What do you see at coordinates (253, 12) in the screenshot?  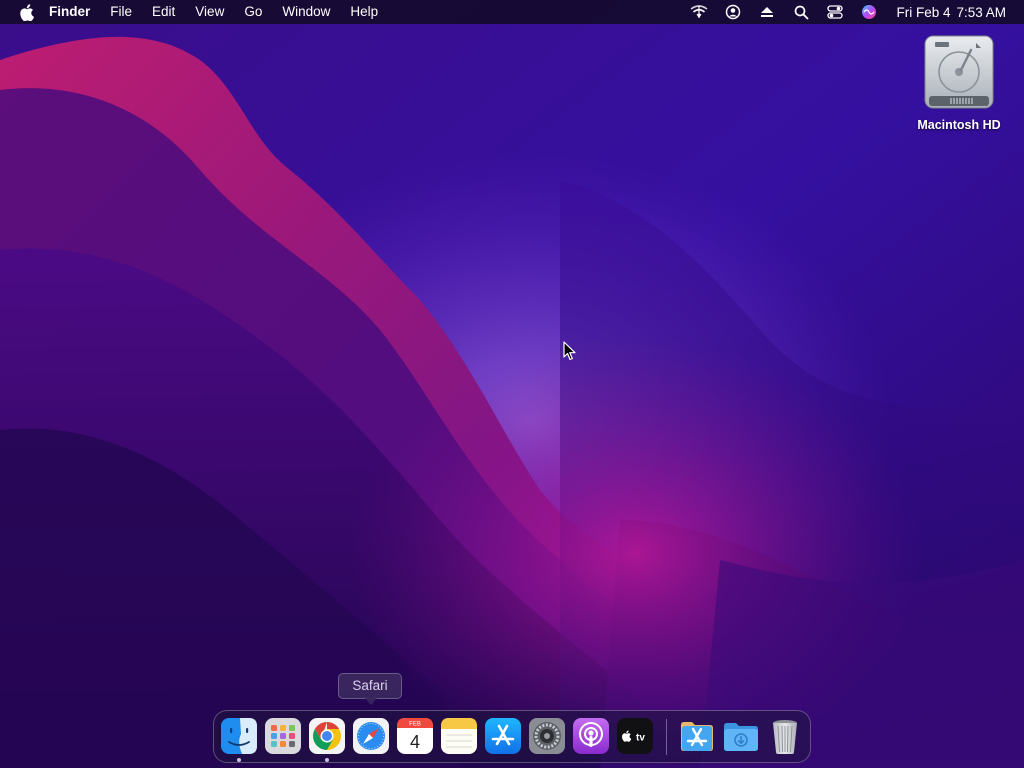 I see `menu-go: Go` at bounding box center [253, 12].